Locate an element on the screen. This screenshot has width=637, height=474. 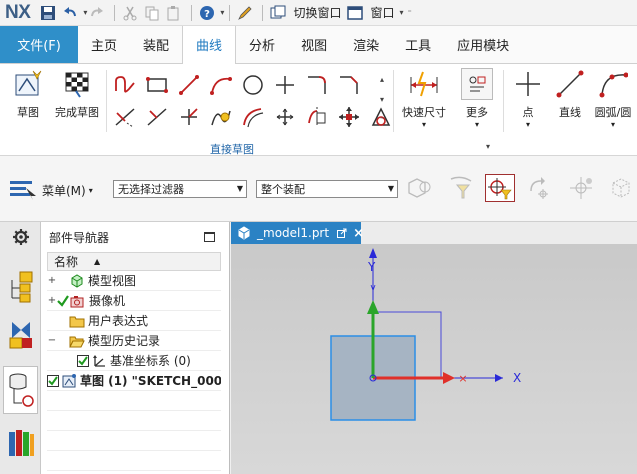
tab-assembly: 装配 is located at coordinates (156, 44).